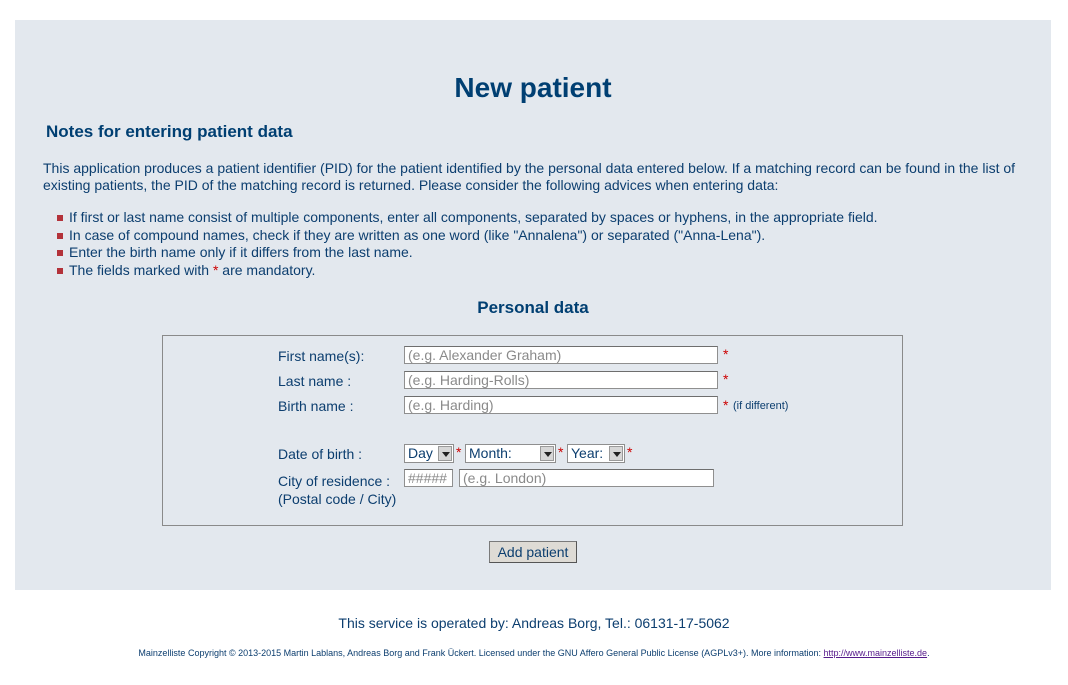  I want to click on birth-name-field, so click(561, 405).